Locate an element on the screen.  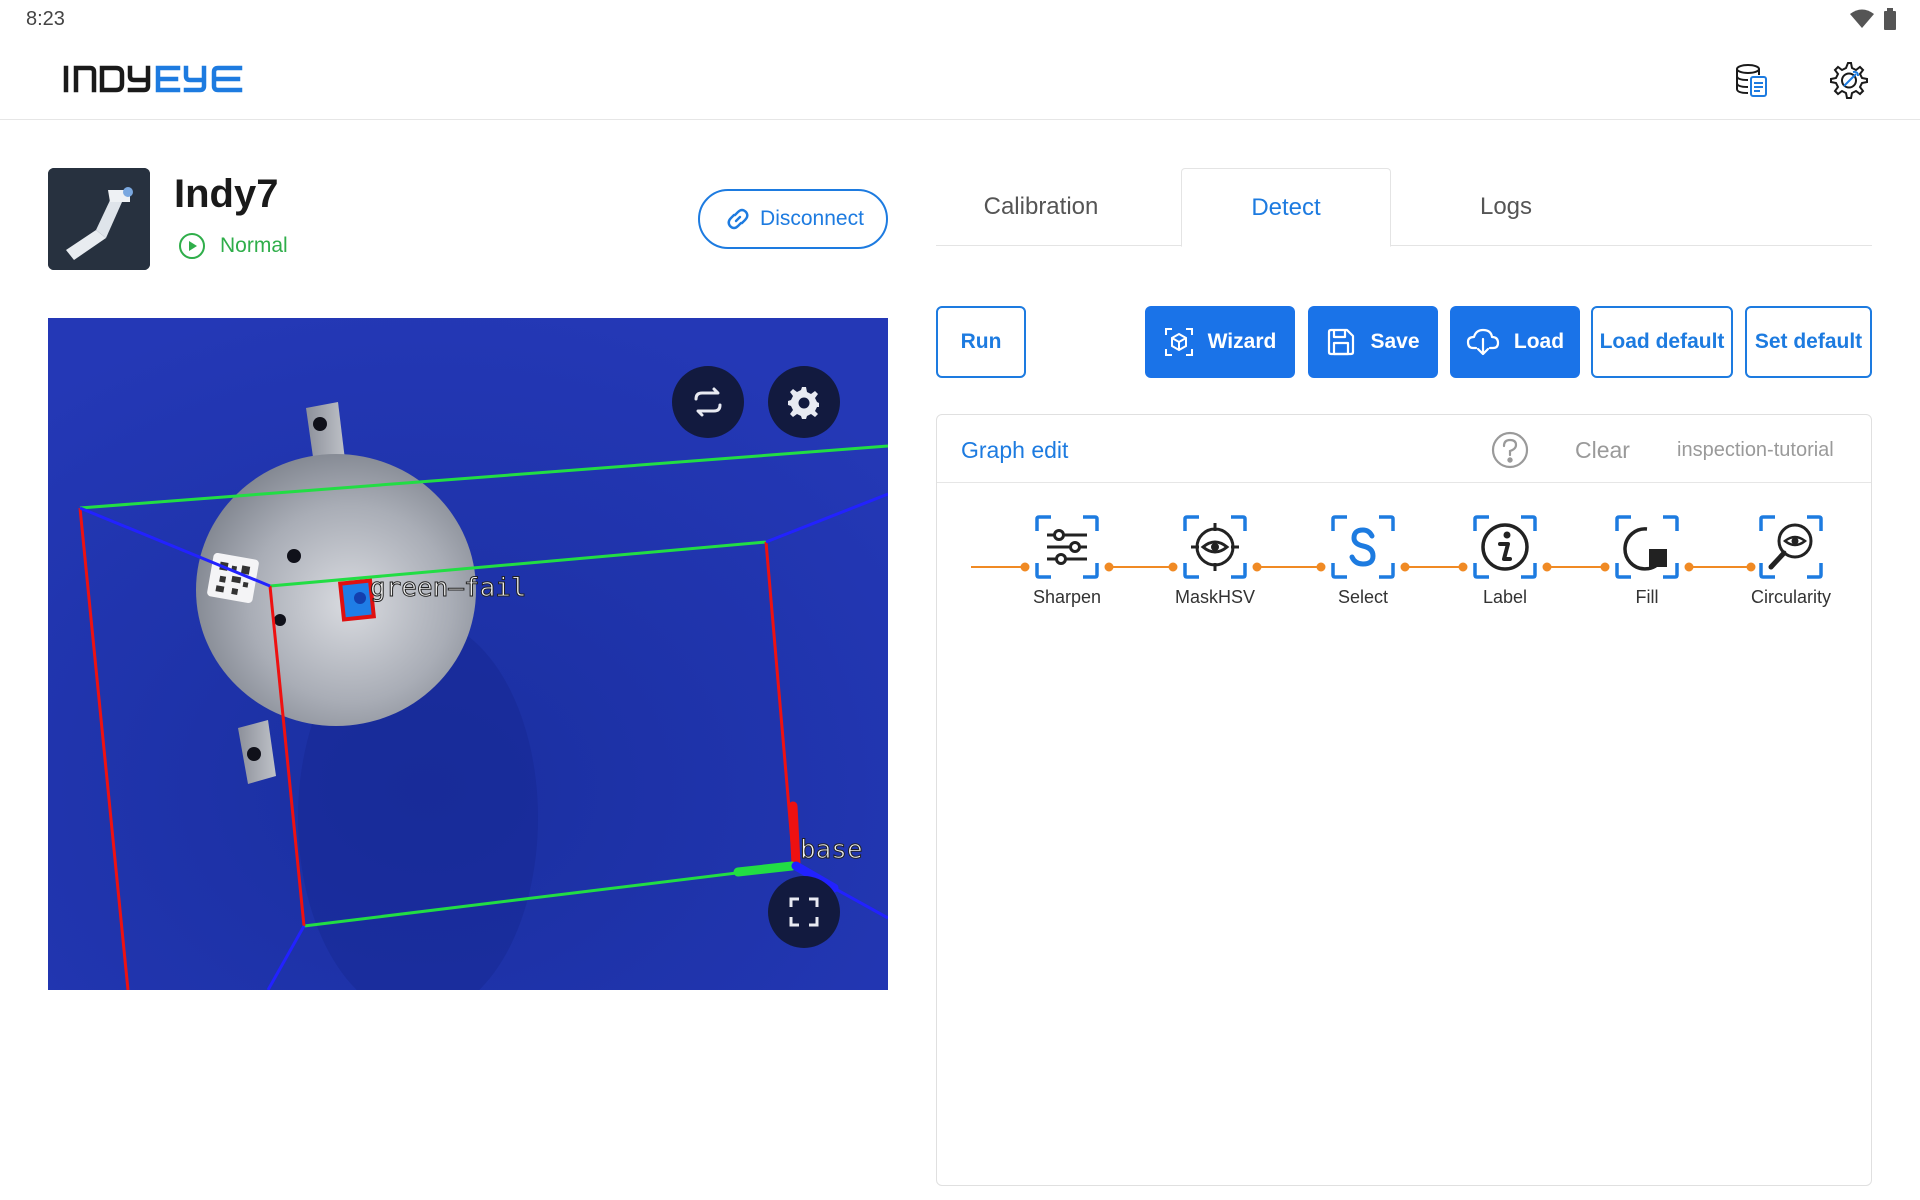
battery-icon is located at coordinates (1890, 19).